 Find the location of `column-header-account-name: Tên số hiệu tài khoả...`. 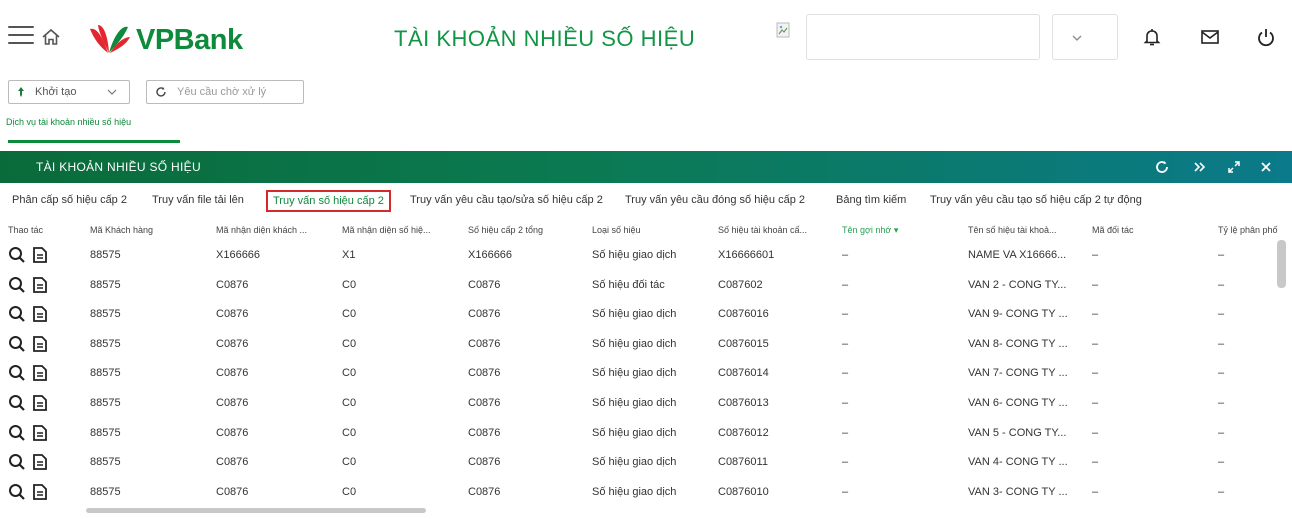

column-header-account-name: Tên số hiệu tài khoả... is located at coordinates (1012, 230).